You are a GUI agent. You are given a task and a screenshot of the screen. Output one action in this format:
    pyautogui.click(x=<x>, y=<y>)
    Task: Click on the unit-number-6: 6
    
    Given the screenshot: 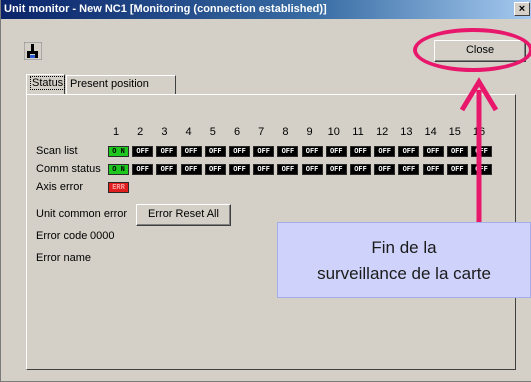 What is the action you would take?
    pyautogui.click(x=237, y=132)
    